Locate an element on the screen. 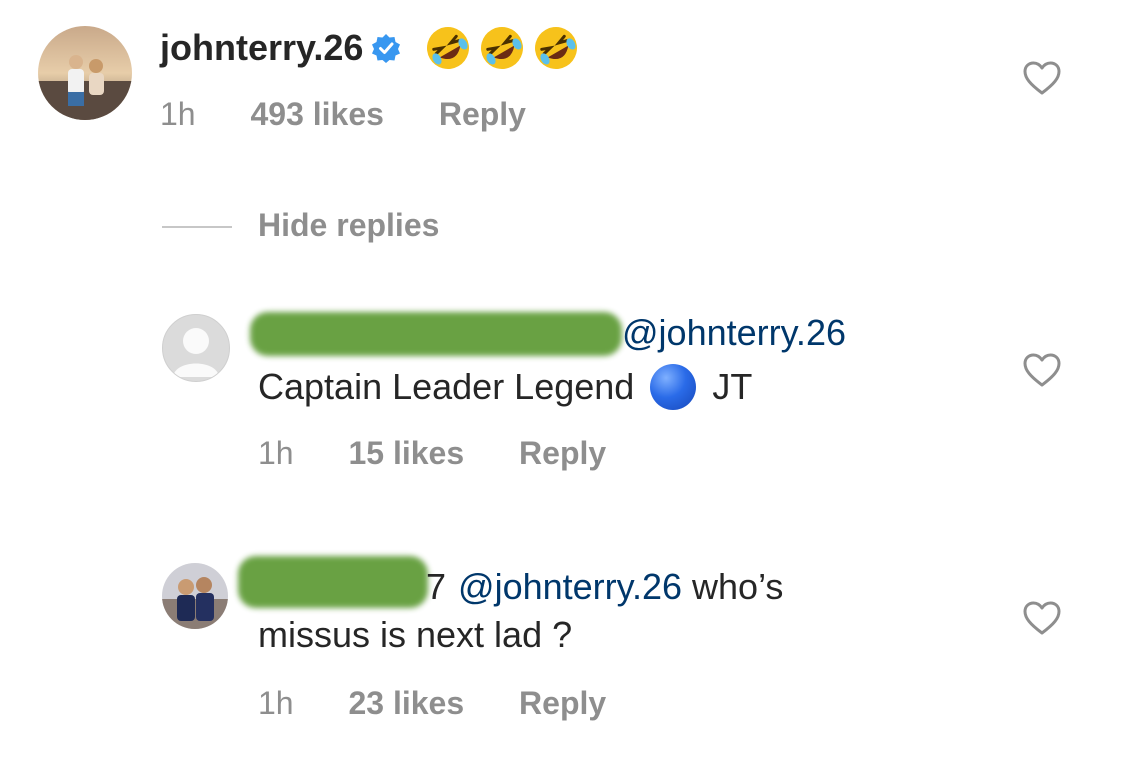 This screenshot has height=757, width=1125. verified-badge-icon is located at coordinates (386, 48).